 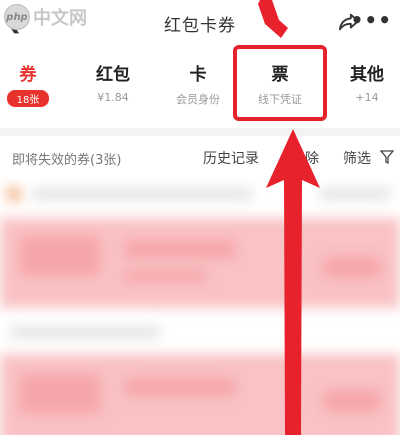 I want to click on tab-label: 其他, so click(x=367, y=75).